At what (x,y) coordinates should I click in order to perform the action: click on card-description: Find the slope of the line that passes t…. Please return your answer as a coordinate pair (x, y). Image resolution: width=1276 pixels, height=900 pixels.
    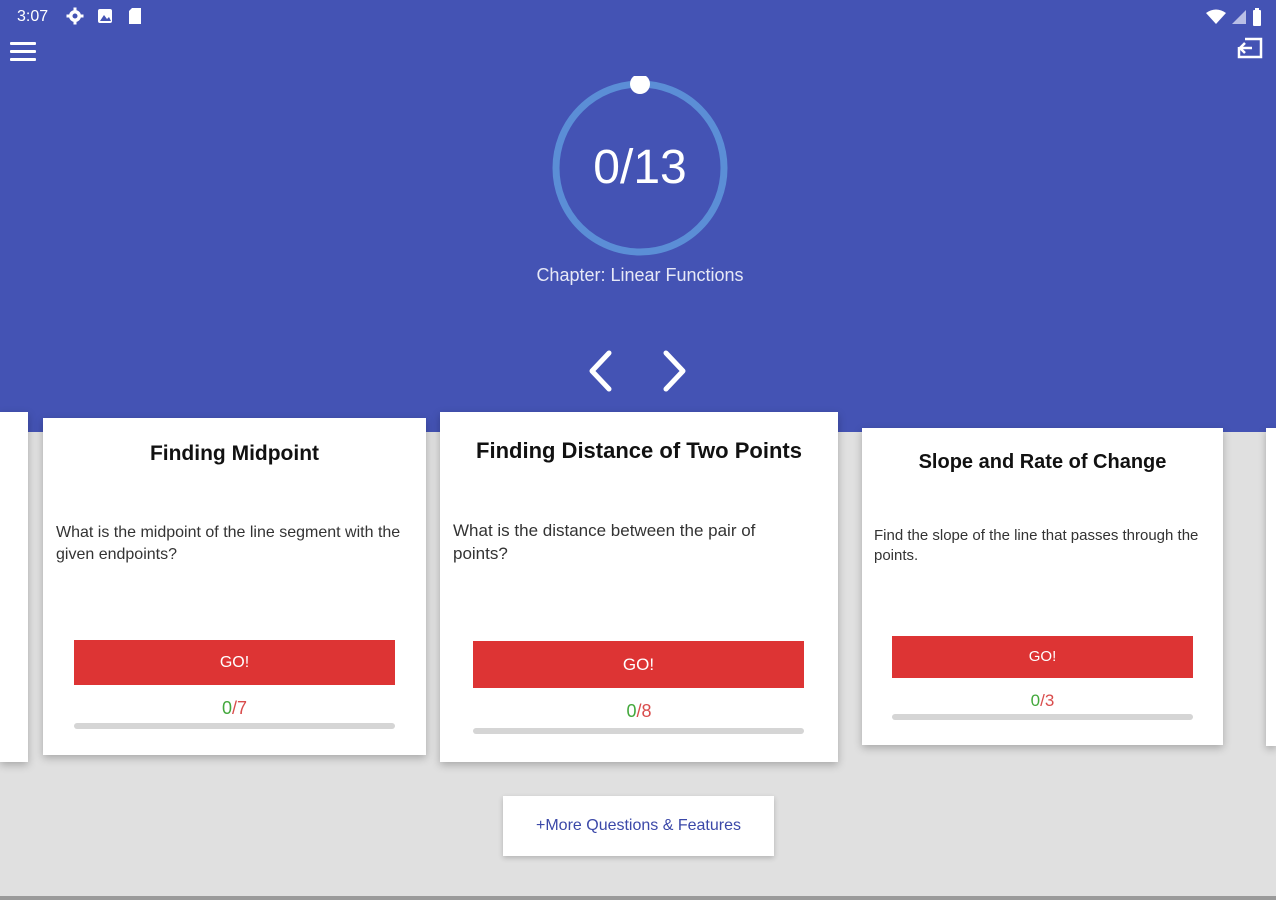
    Looking at the image, I should click on (1036, 546).